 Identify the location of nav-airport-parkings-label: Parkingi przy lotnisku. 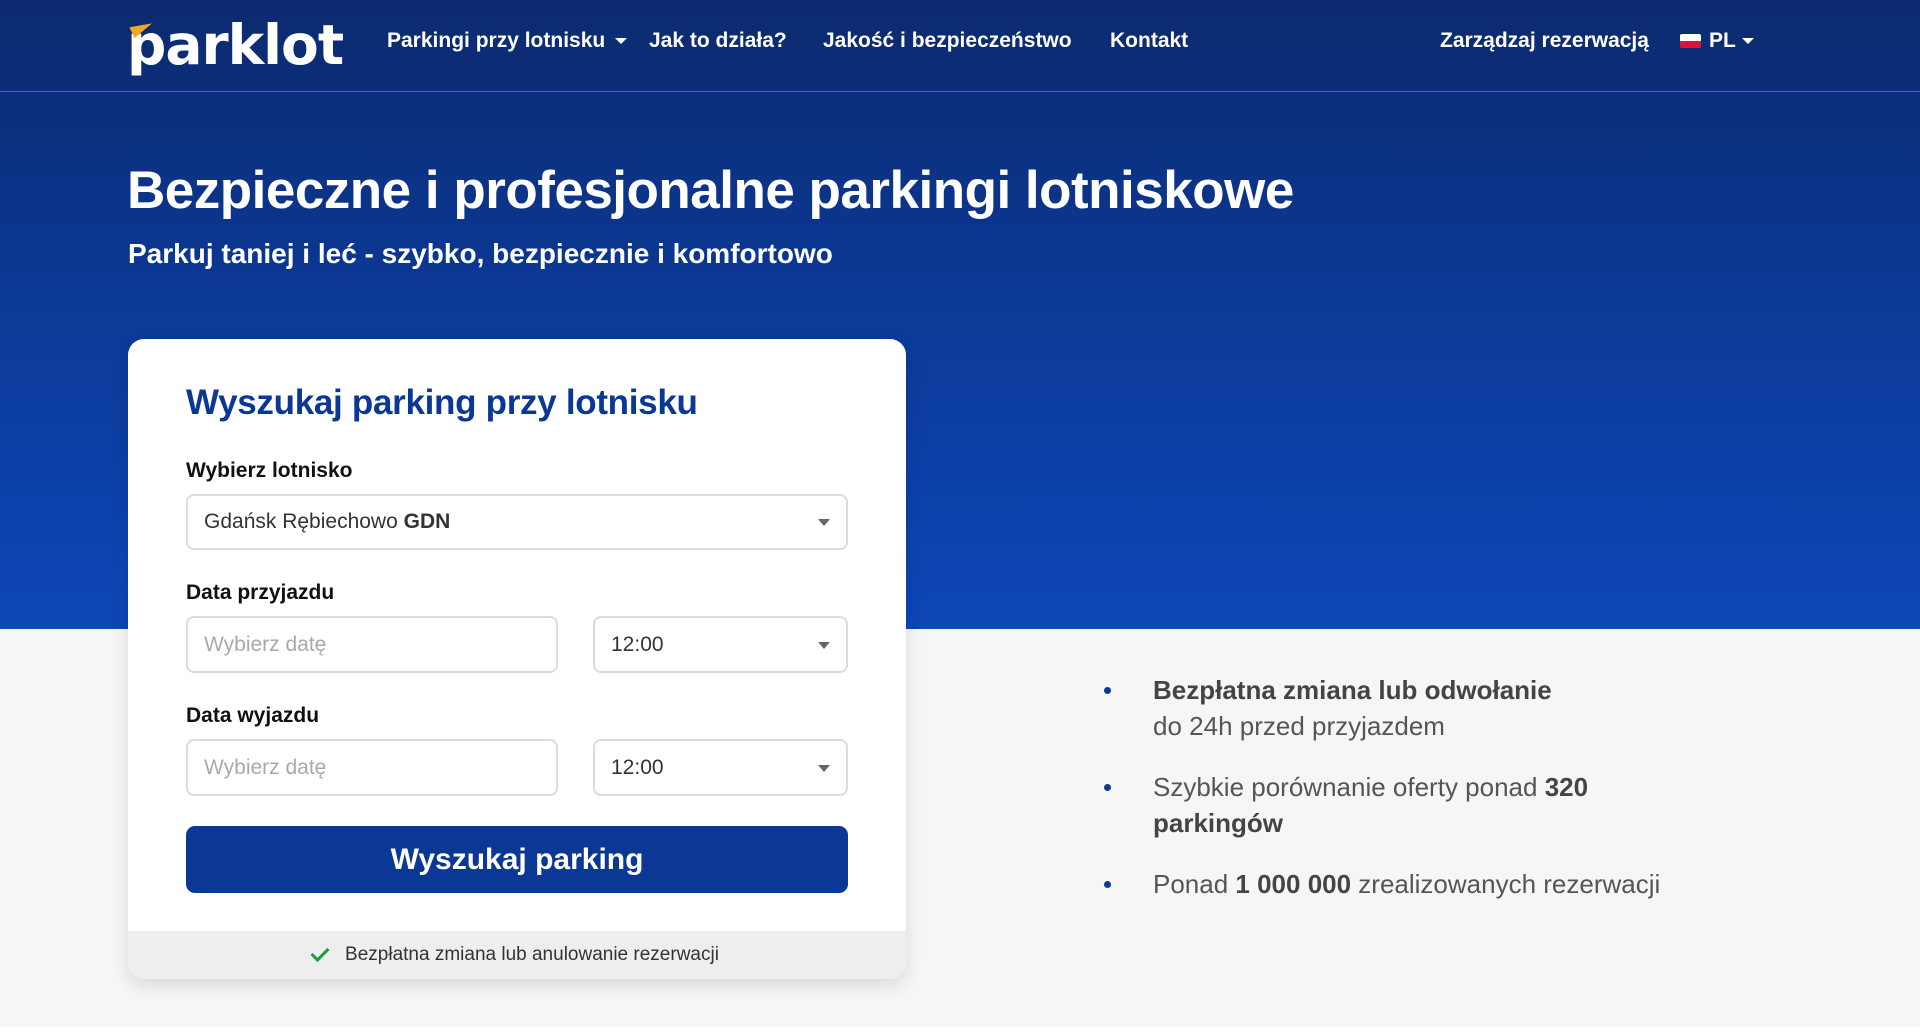
(496, 40).